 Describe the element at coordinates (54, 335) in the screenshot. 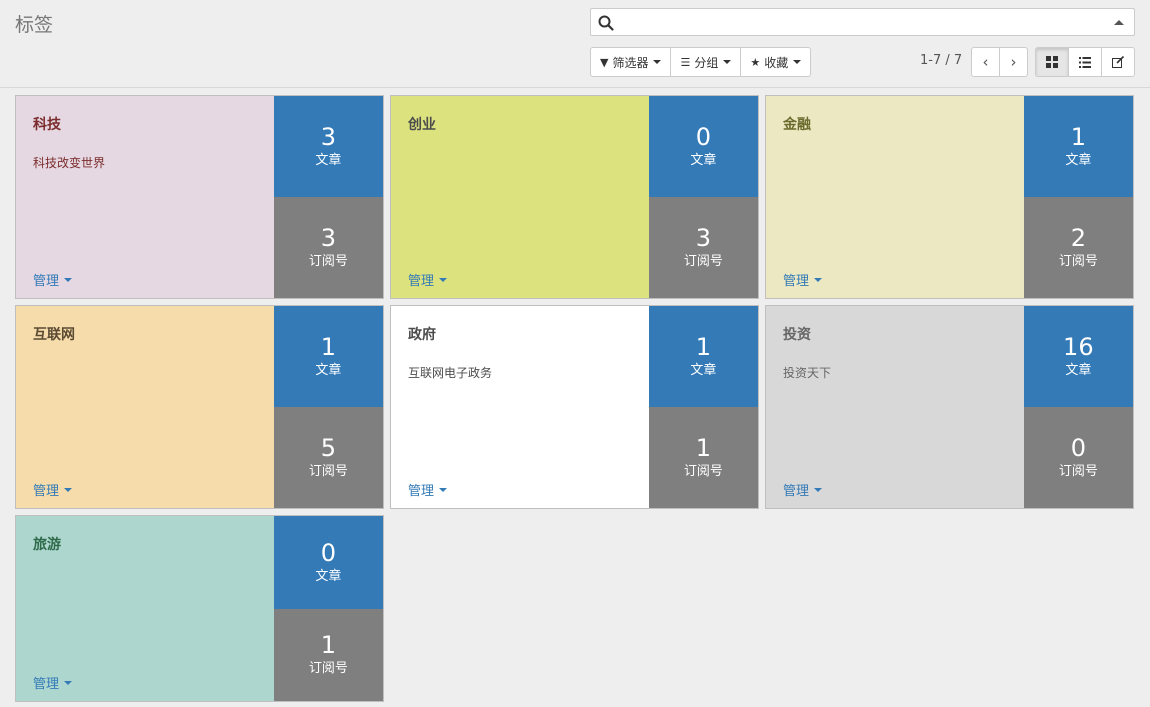

I see `card-title: 互联网` at that location.